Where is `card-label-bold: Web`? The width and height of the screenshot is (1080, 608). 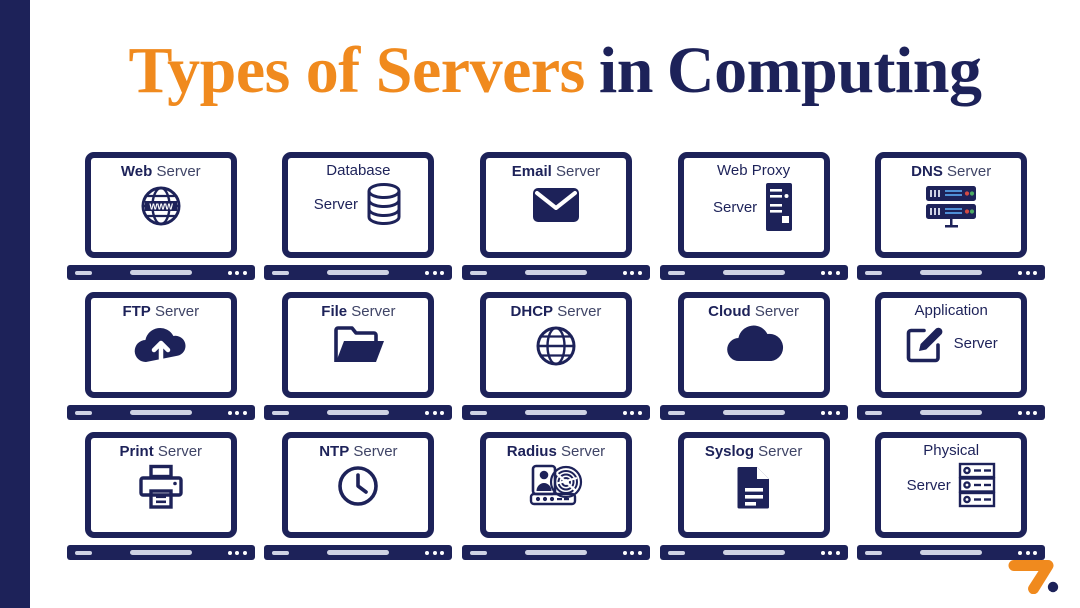
card-label-bold: Web is located at coordinates (136, 171).